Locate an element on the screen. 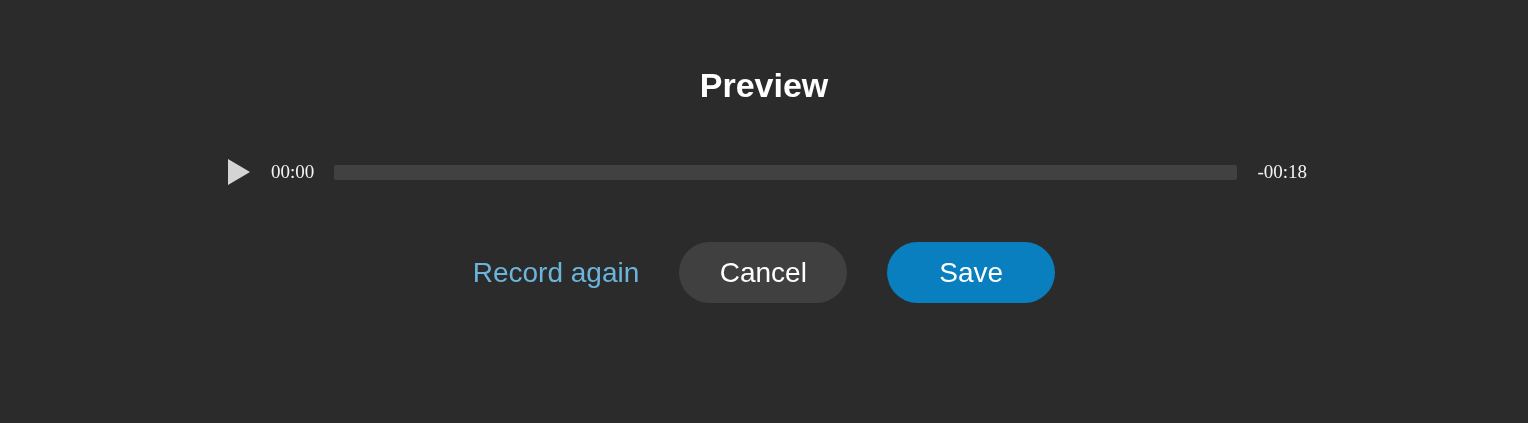 This screenshot has width=1528, height=423. elapsed-time: 00:00 is located at coordinates (293, 172).